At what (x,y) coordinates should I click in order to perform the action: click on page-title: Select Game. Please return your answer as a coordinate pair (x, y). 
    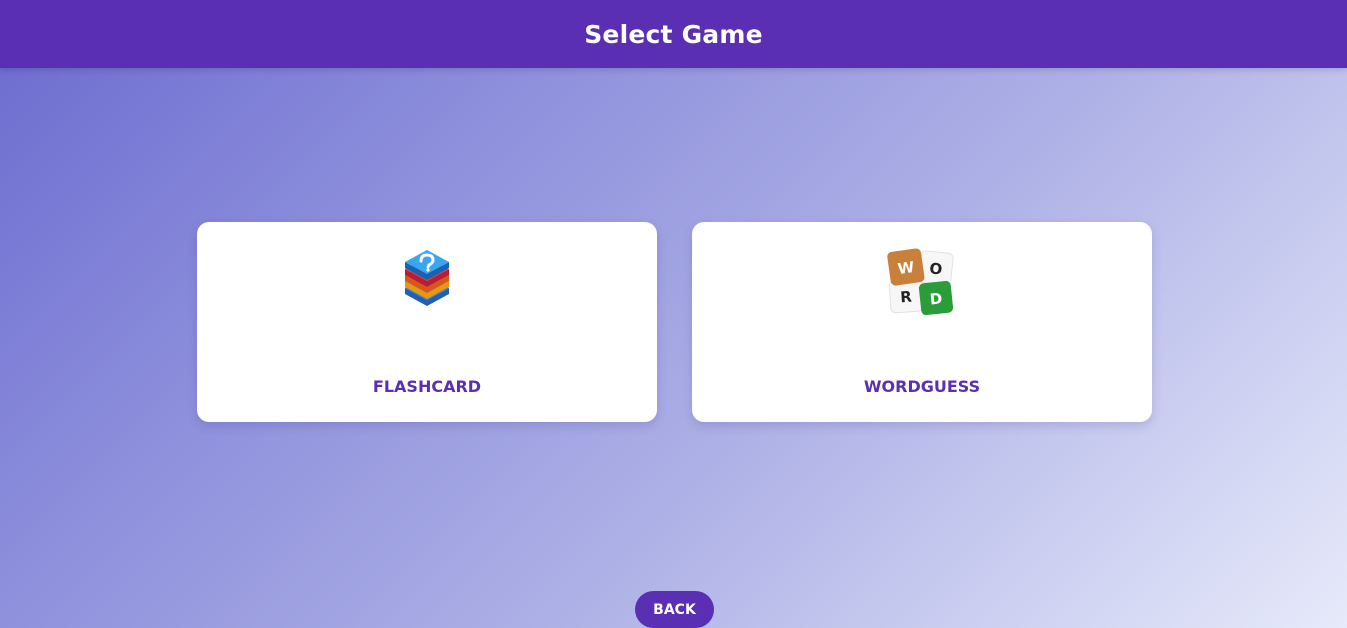
    Looking at the image, I should click on (673, 34).